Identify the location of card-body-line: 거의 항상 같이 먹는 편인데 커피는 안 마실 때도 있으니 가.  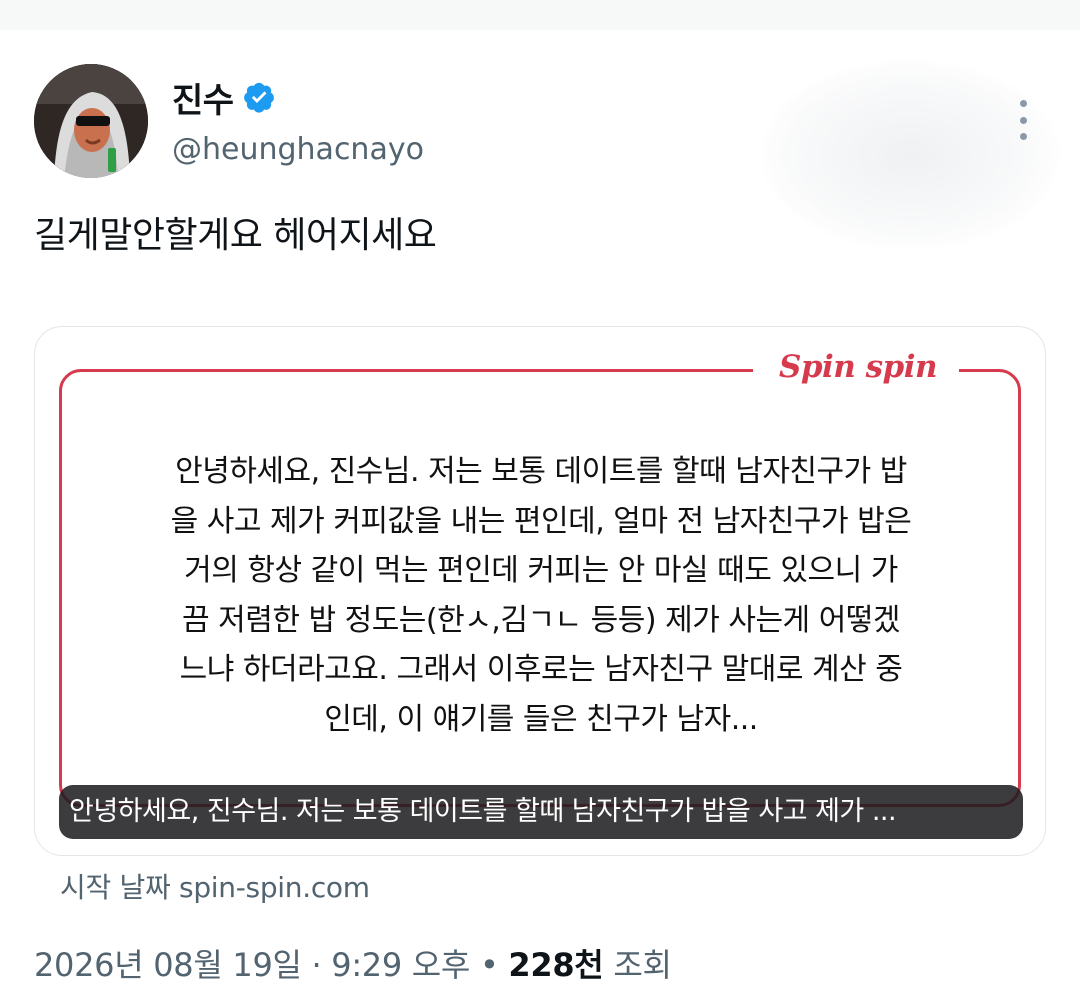
(541, 570).